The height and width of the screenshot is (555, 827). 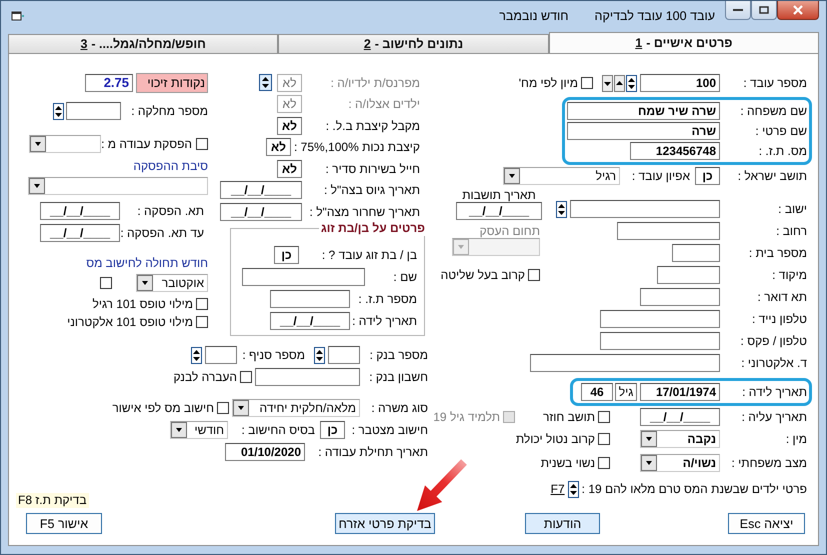 What do you see at coordinates (781, 297) in the screenshot?
I see `field-label: תא דואר :` at bounding box center [781, 297].